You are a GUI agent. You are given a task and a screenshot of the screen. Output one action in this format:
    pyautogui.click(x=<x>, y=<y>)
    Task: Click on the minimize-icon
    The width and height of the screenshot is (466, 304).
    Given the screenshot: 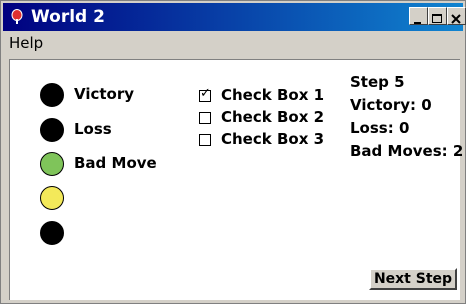 What is the action you would take?
    pyautogui.click(x=417, y=23)
    